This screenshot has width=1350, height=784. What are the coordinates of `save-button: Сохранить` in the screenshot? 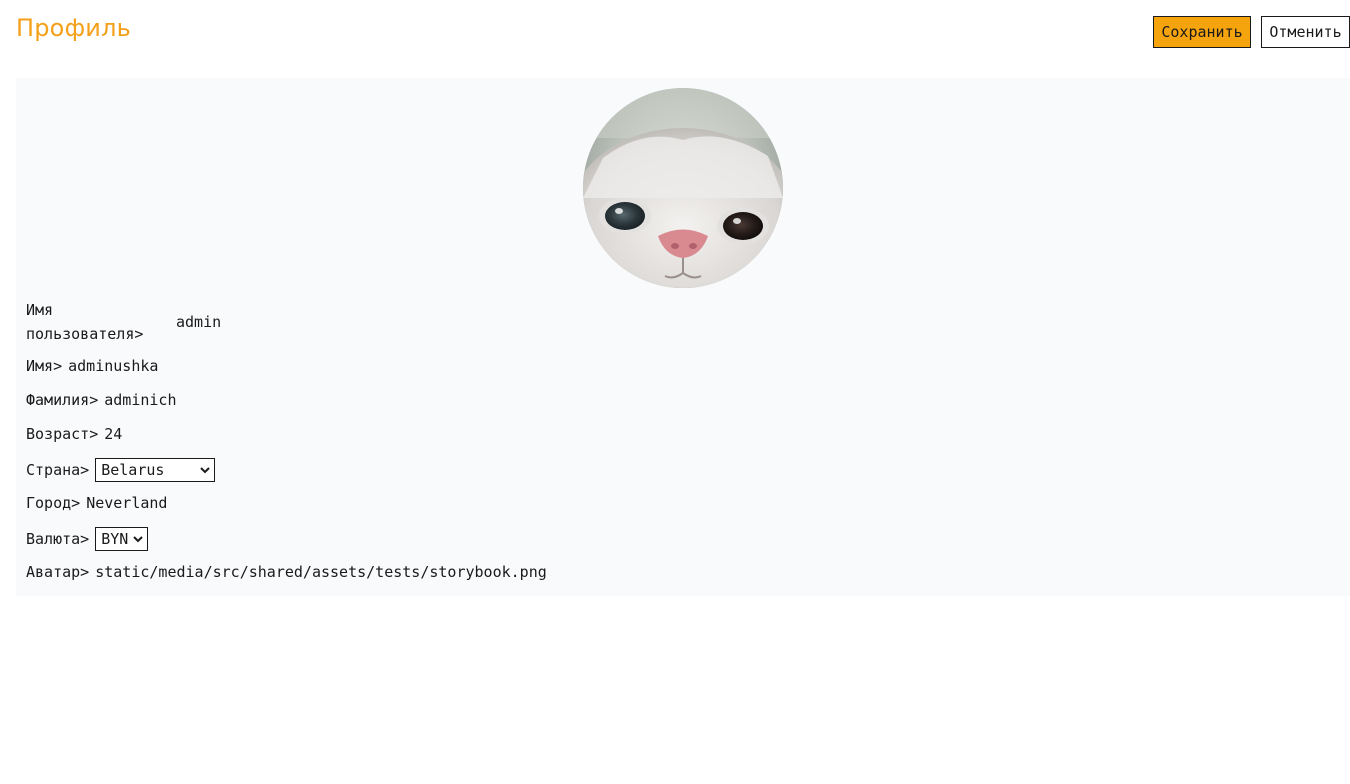 It's located at (1202, 32).